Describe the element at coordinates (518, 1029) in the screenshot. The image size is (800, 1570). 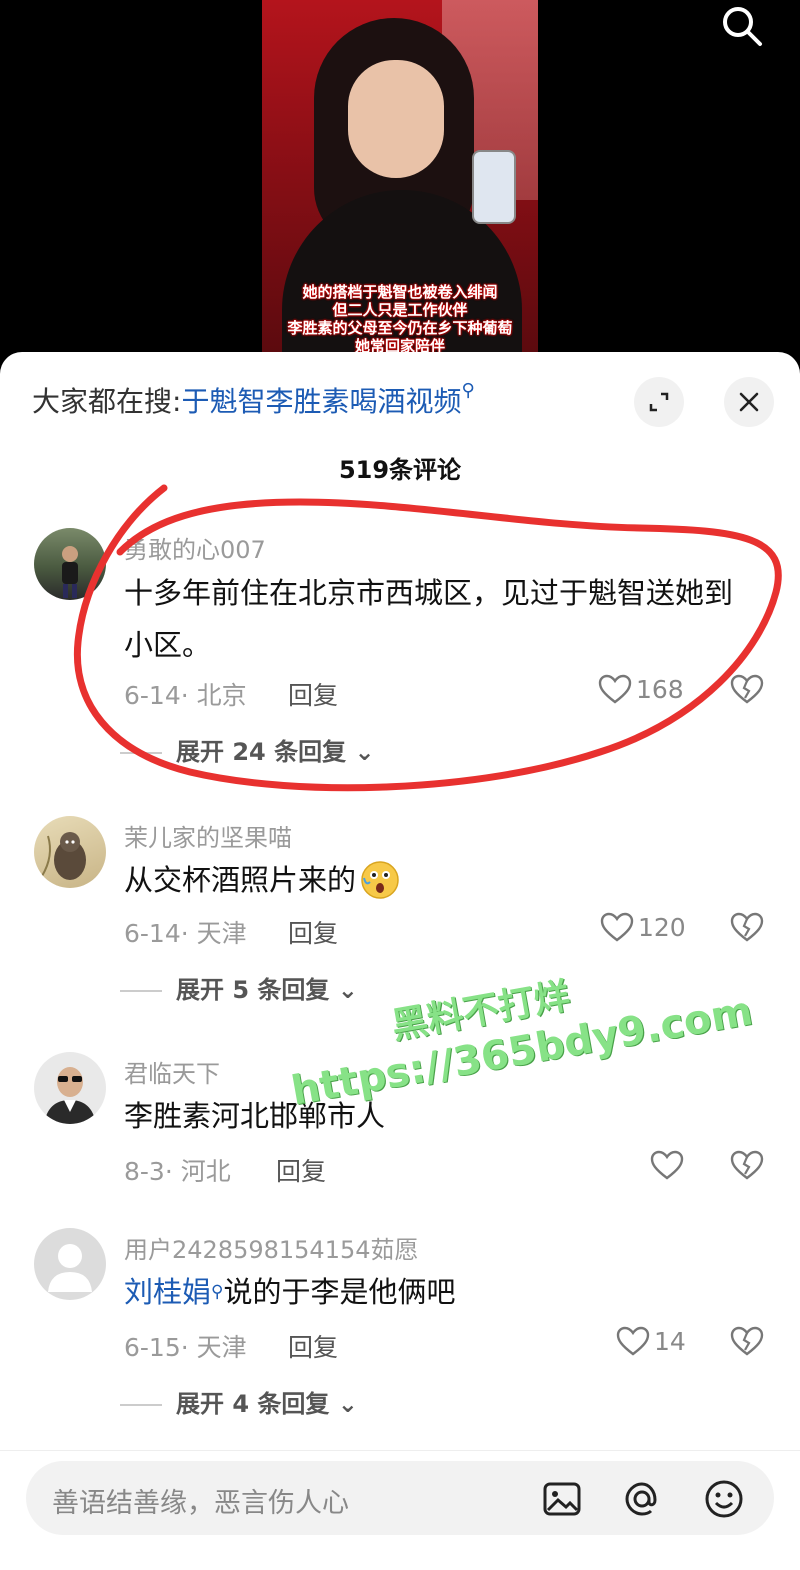
I see `watermark: 黑料不打烊 https://365bdy9.com` at that location.